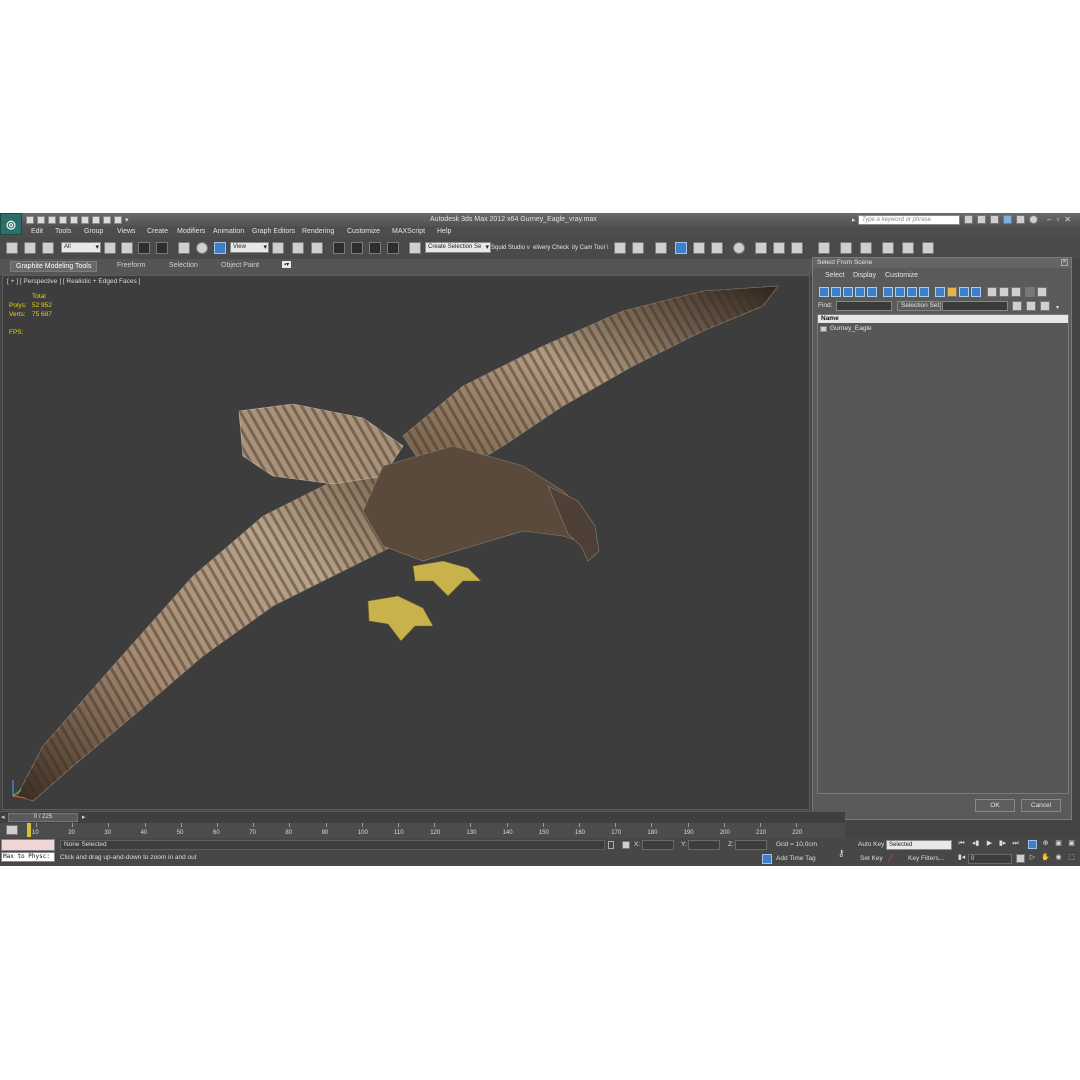  I want to click on maxscript-listener-output, so click(28, 845).